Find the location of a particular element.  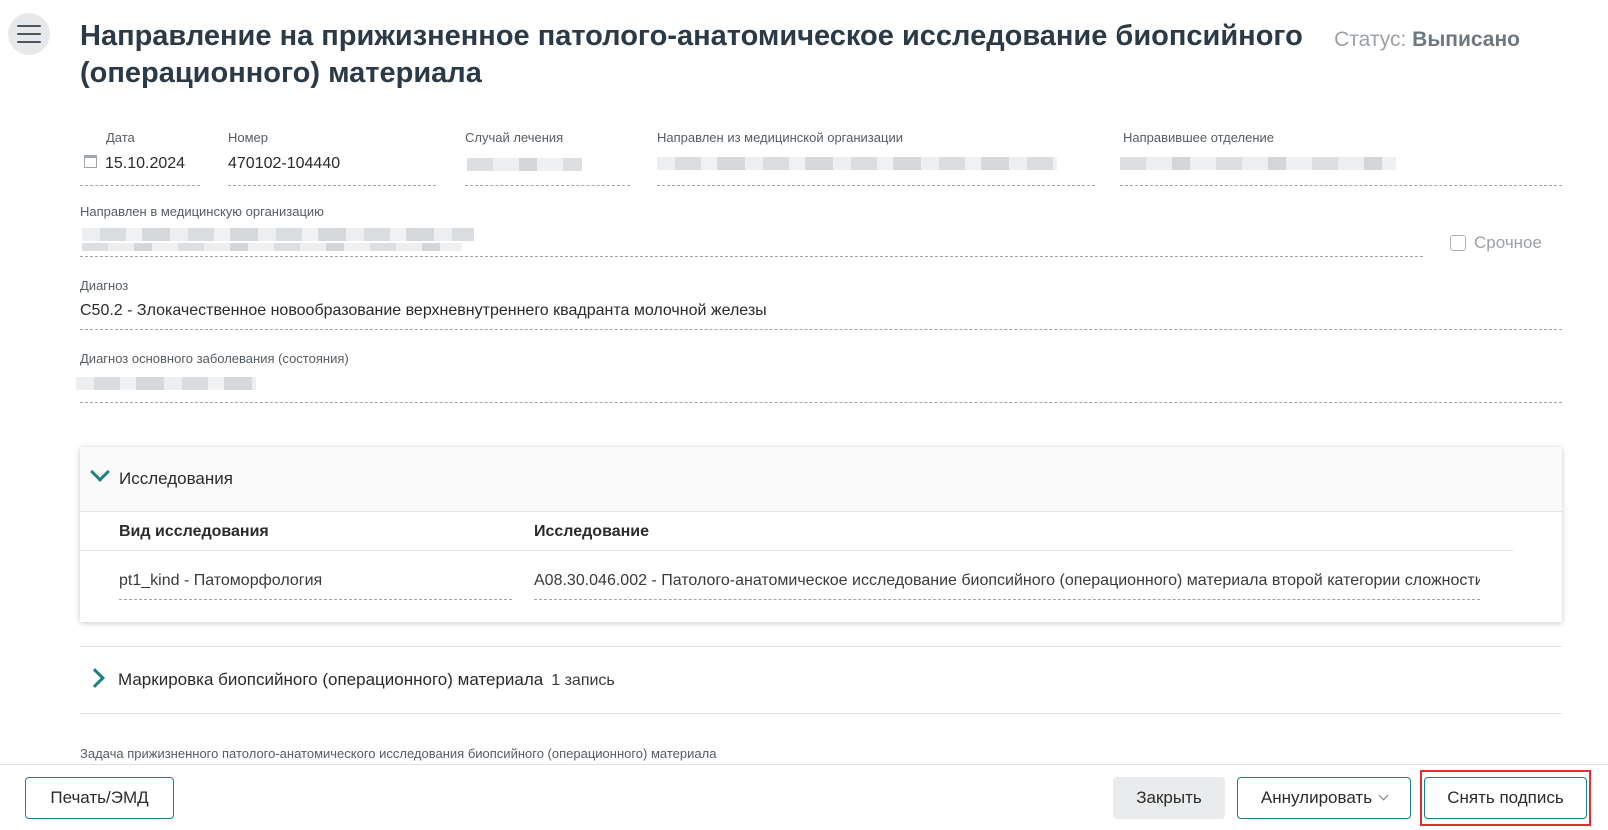

referred-to-value-line2 is located at coordinates (272, 247).